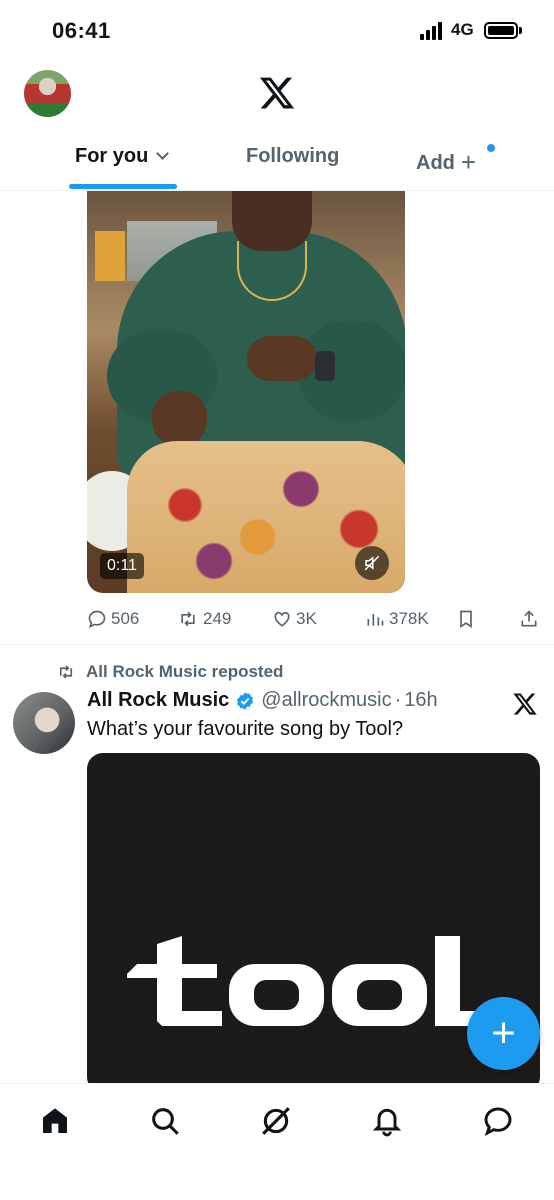 This screenshot has height=1200, width=554. I want to click on tab-for-you-label: For you, so click(112, 156).